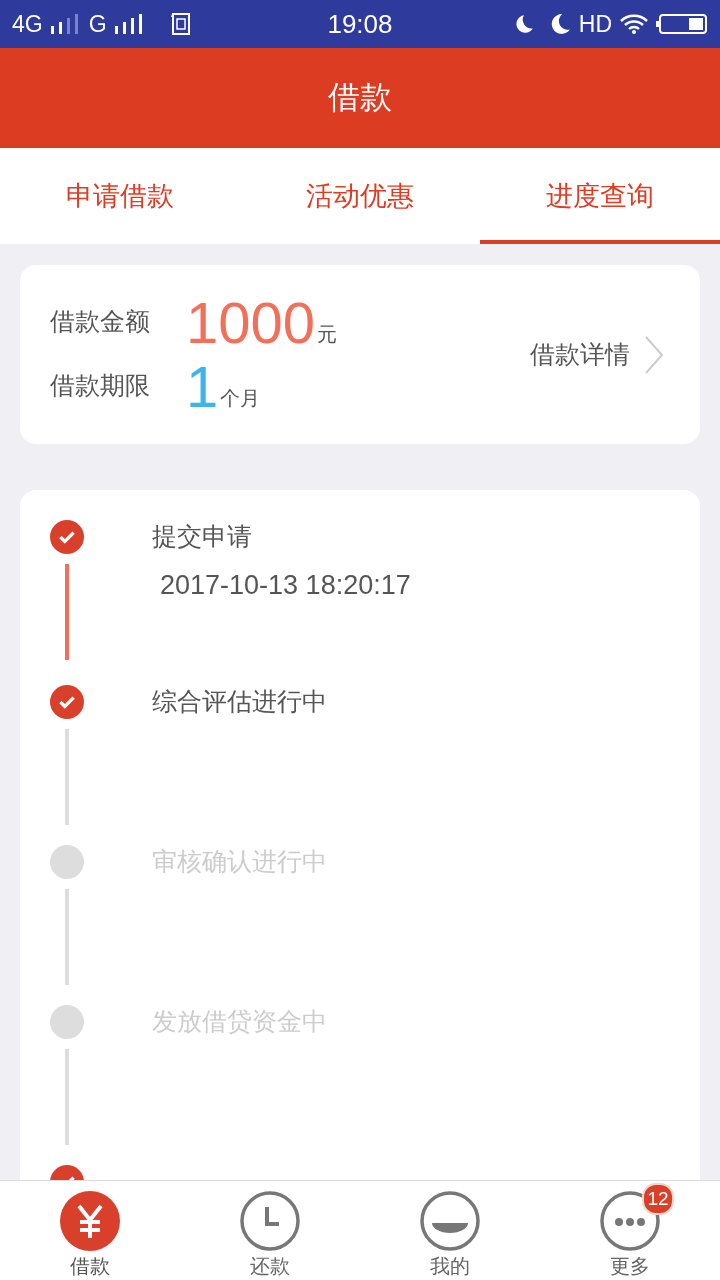 This screenshot has width=720, height=1280. Describe the element at coordinates (100, 321) in the screenshot. I see `field-label: 借款金额` at that location.